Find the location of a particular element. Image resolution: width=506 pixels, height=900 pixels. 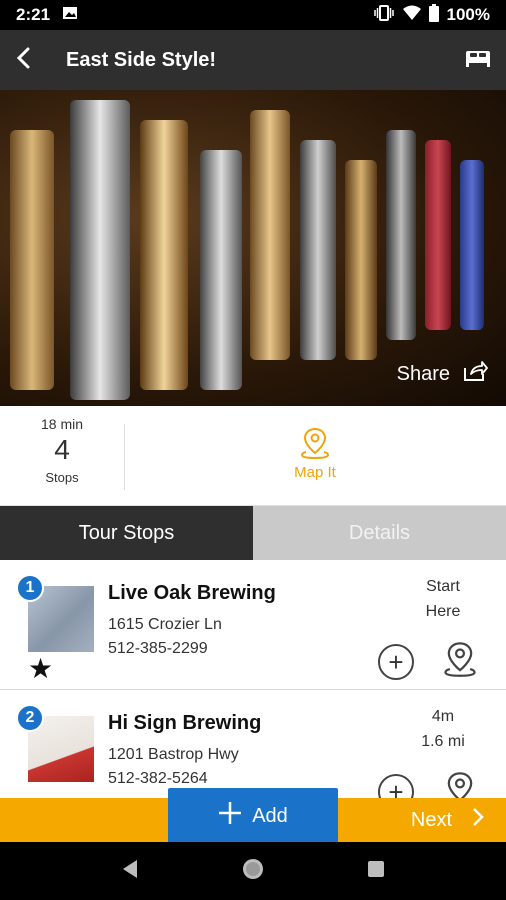

system-nav-bar is located at coordinates (253, 871).